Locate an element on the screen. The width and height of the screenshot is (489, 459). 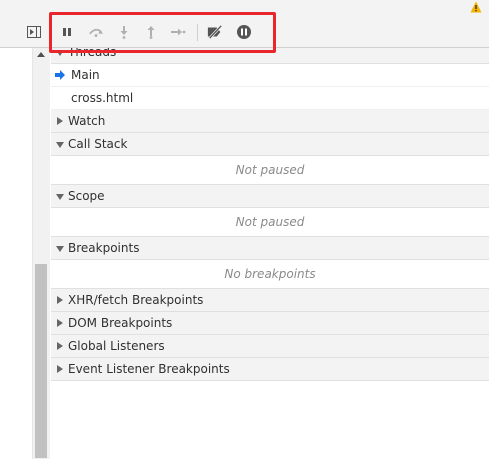
thread-label: Main is located at coordinates (85, 75).